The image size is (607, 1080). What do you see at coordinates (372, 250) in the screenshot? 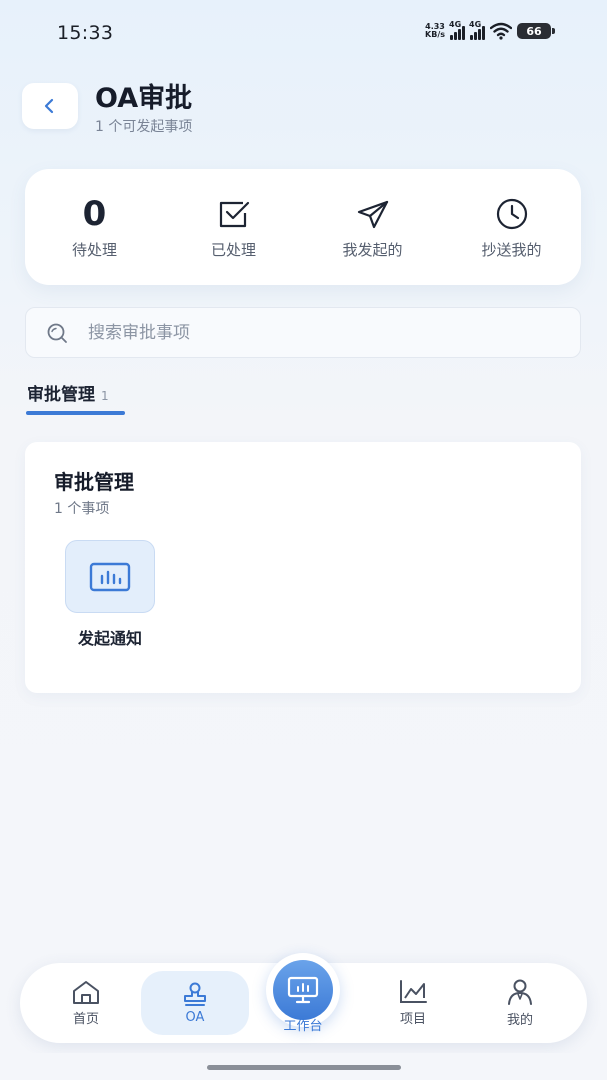
I see `stat-label: 我发起的` at bounding box center [372, 250].